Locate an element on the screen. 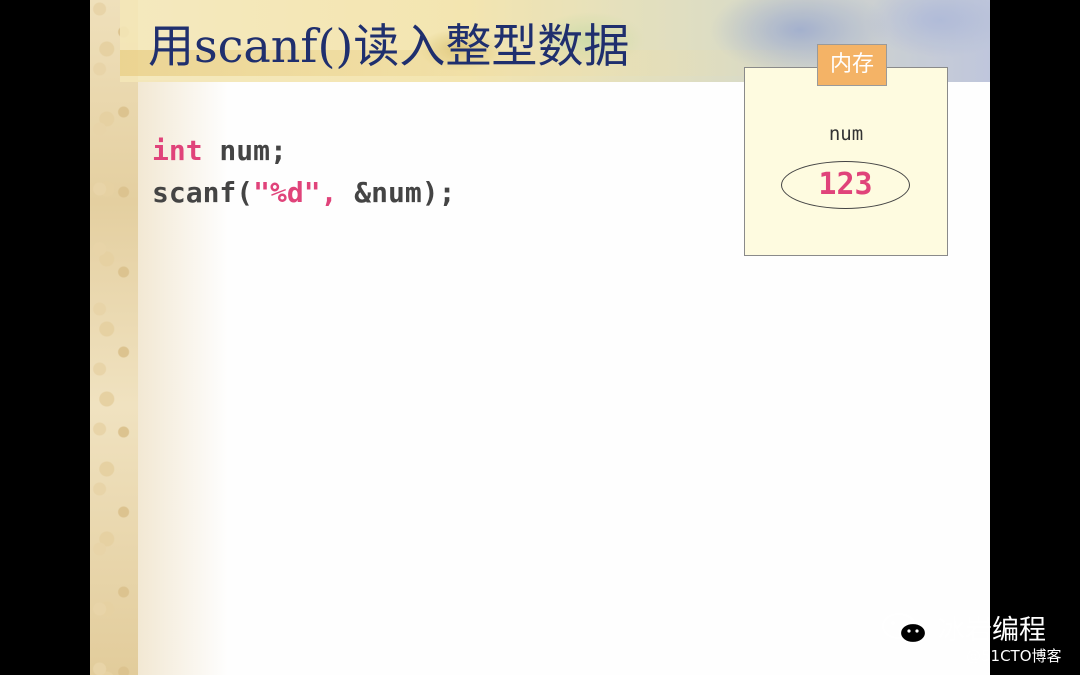 Image resolution: width=1080 pixels, height=675 pixels. slide-title: 用scanf()读入整型数据 is located at coordinates (389, 46).